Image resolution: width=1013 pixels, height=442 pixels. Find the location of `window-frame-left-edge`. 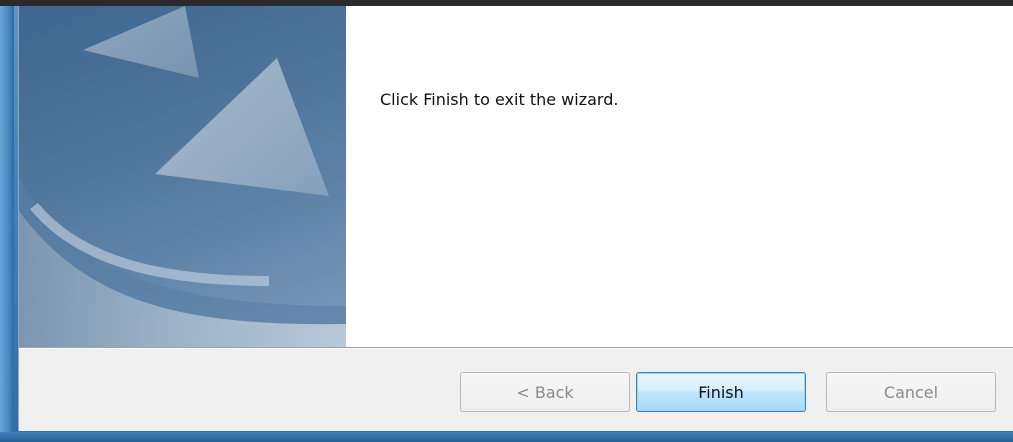

window-frame-left-edge is located at coordinates (7, 224).